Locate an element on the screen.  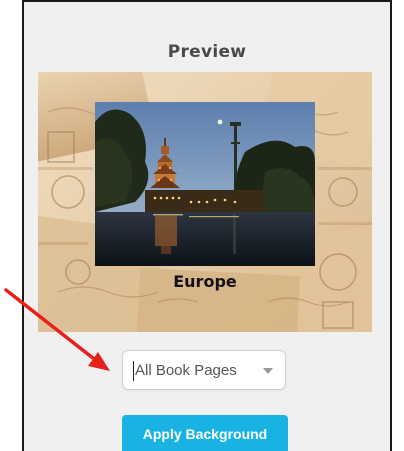
photo-caption: Europe is located at coordinates (205, 281).